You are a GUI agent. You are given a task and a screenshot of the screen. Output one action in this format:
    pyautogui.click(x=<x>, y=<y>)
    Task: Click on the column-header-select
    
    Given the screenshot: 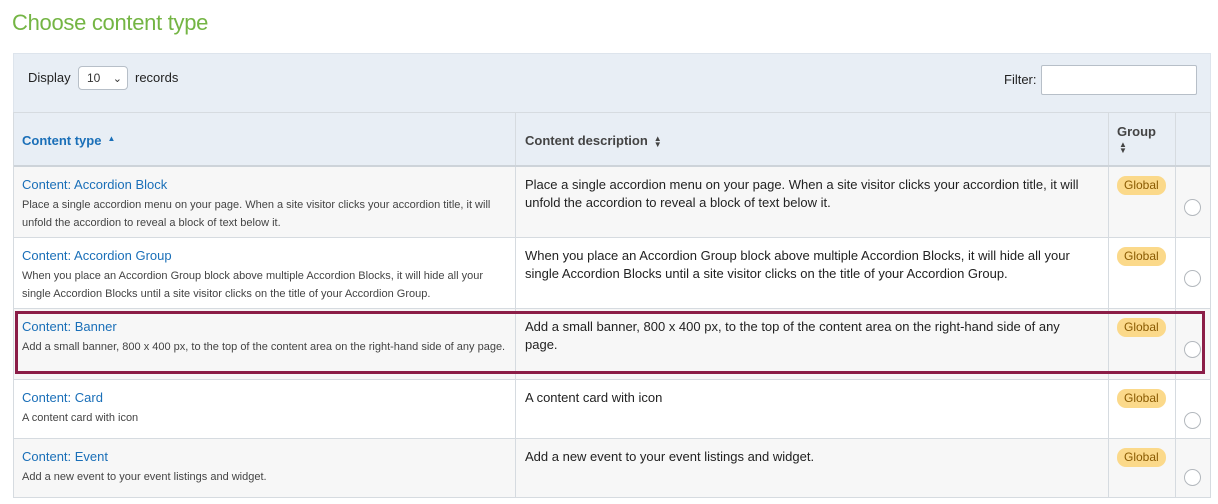 What is the action you would take?
    pyautogui.click(x=1194, y=139)
    